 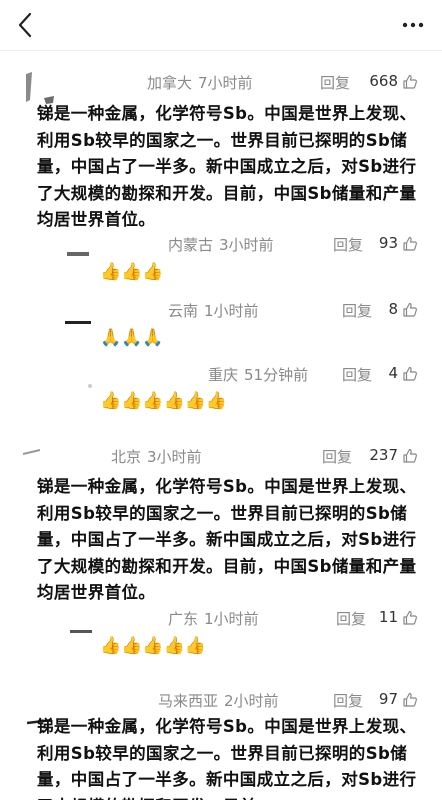 What do you see at coordinates (393, 373) in the screenshot?
I see `like-count: 4` at bounding box center [393, 373].